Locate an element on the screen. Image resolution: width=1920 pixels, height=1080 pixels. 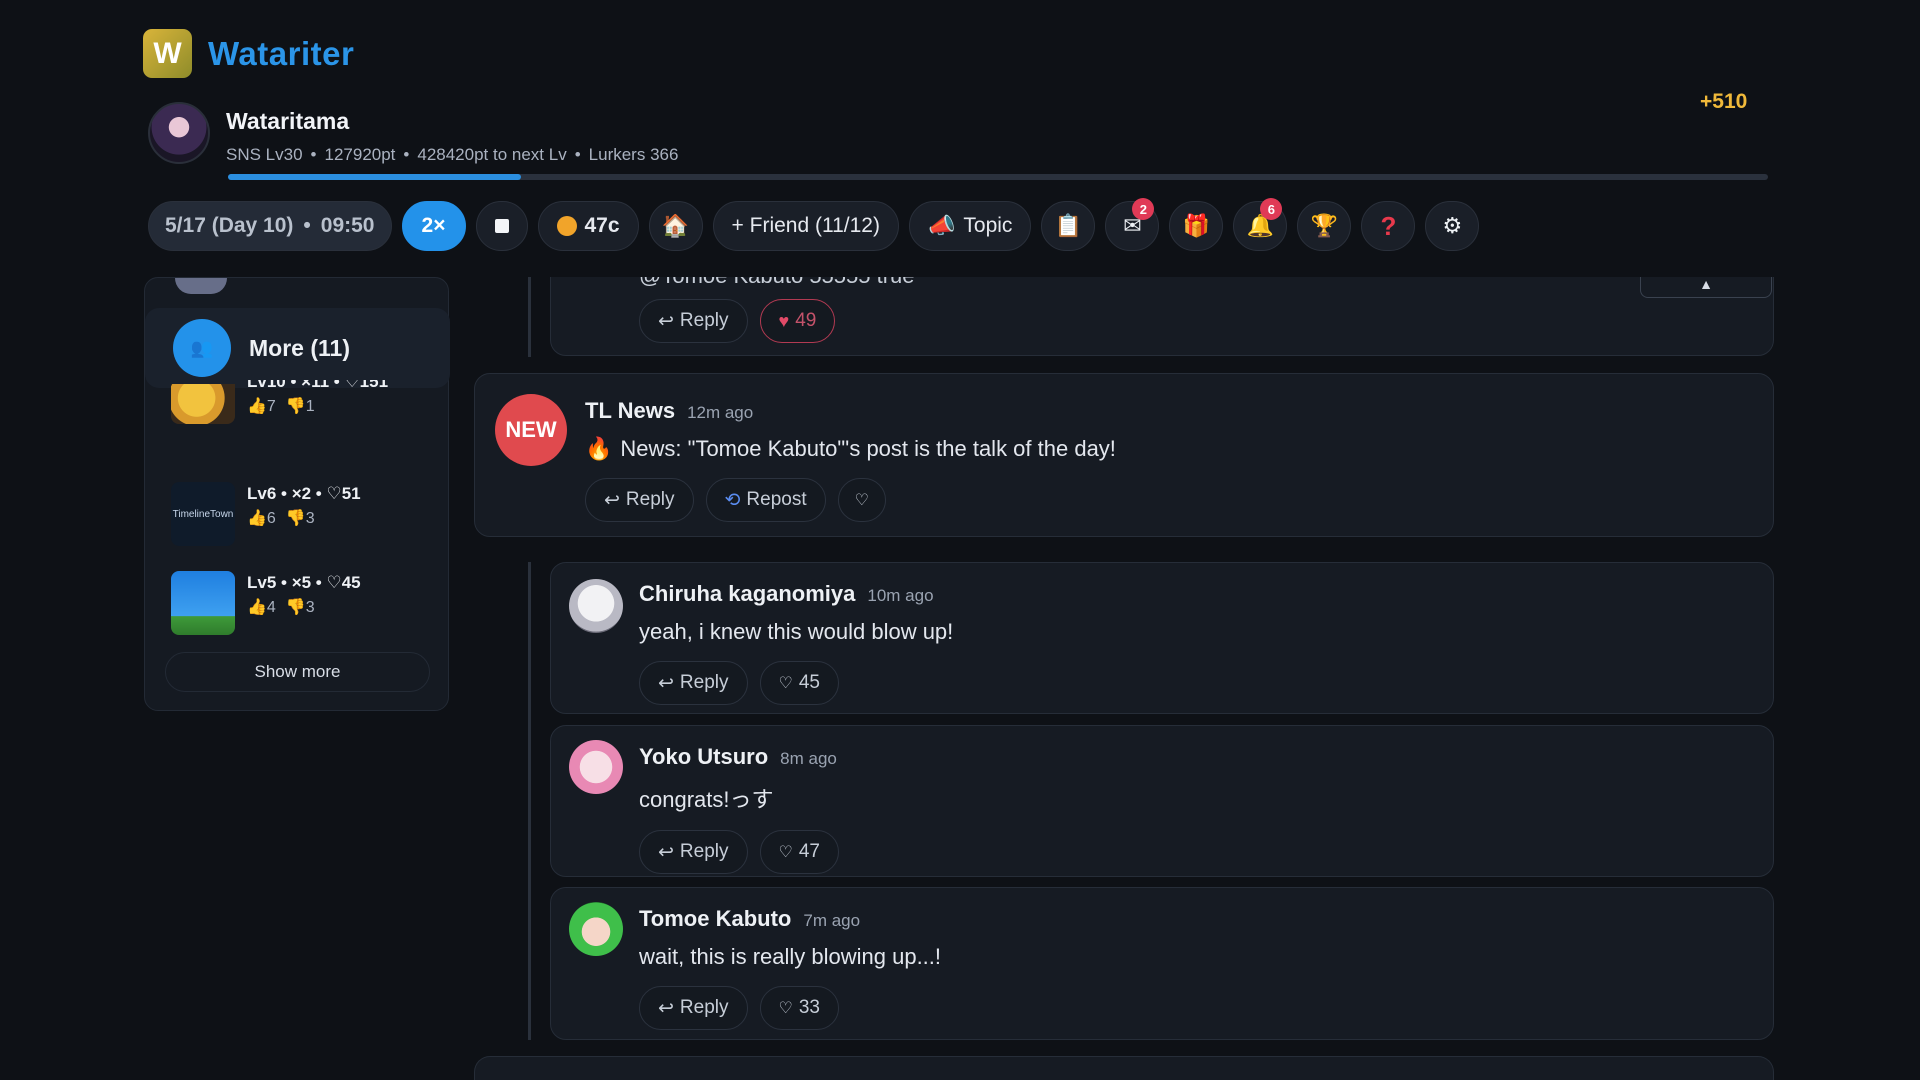
brand: W Watariter is located at coordinates (248, 53).